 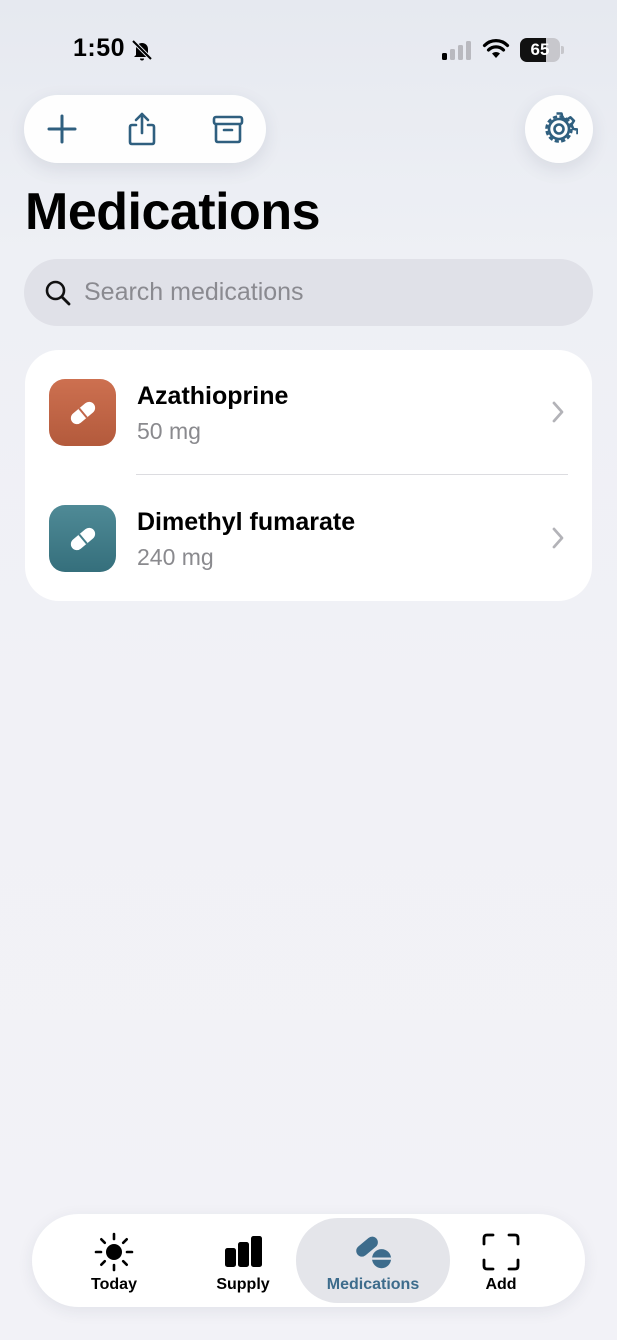 I want to click on toolbar, so click(x=145, y=129).